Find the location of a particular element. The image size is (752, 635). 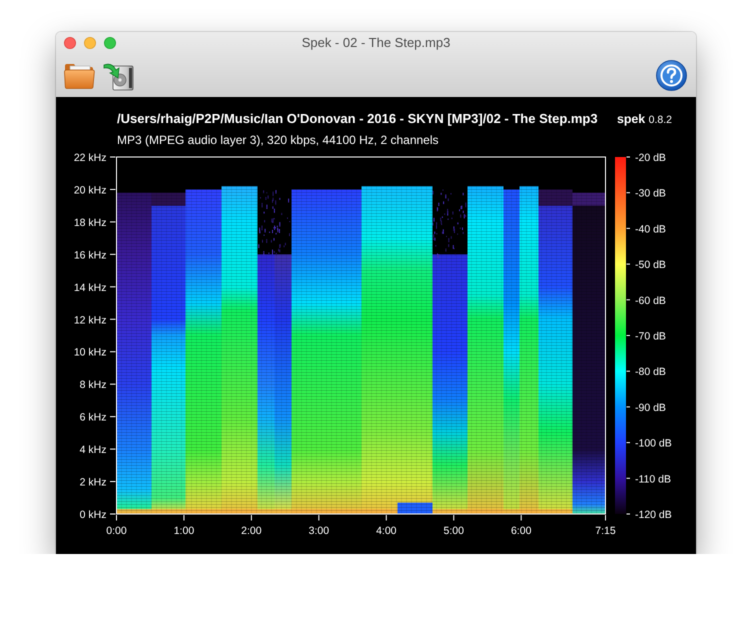

folder-icon is located at coordinates (79, 75).